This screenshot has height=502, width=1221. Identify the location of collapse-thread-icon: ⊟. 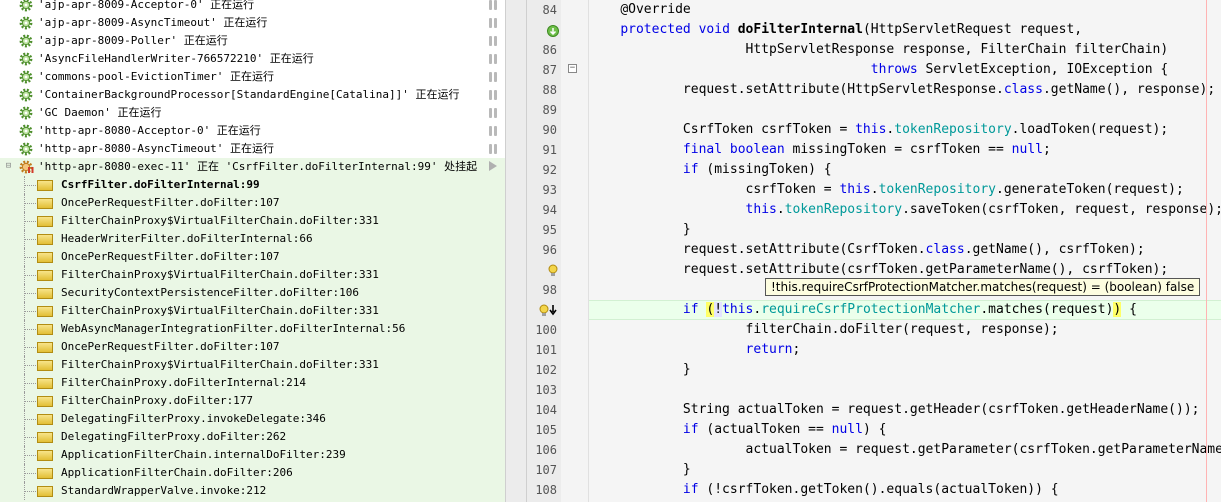
(8, 166).